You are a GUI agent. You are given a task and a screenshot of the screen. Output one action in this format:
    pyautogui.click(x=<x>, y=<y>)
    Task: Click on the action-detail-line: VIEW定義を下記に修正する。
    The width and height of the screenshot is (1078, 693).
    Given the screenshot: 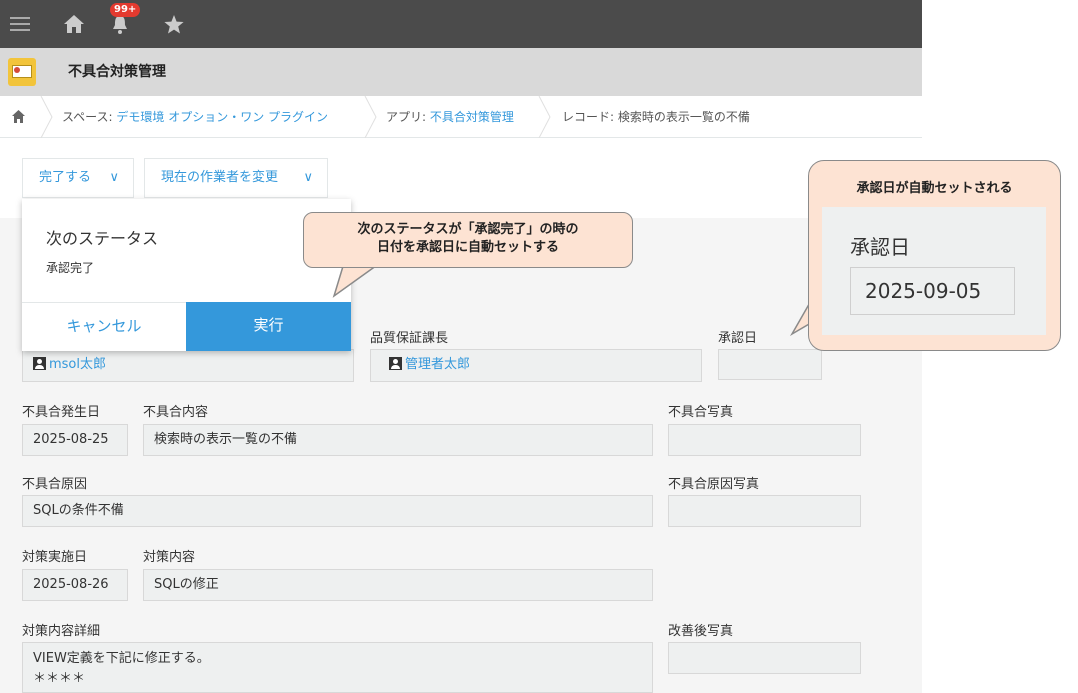 What is the action you would take?
    pyautogui.click(x=121, y=658)
    